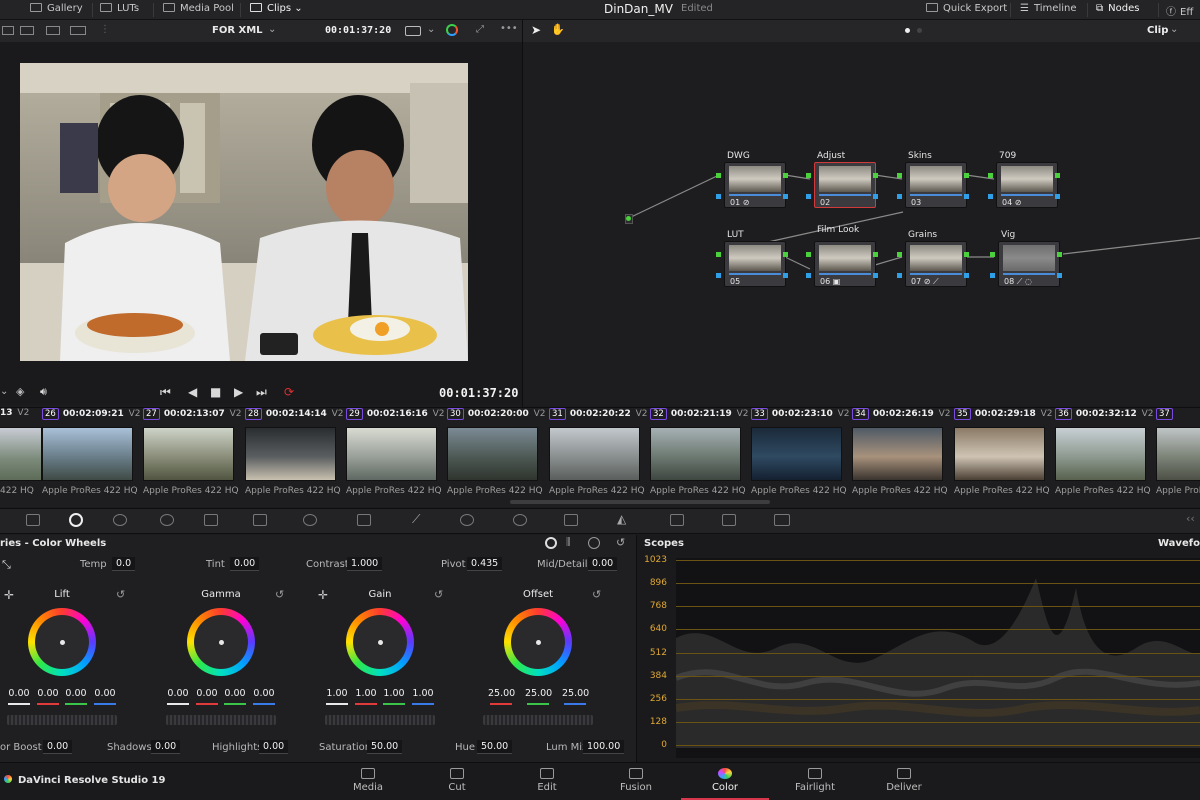 The image size is (1200, 800). I want to click on color-warper-icon, so click(310, 520).